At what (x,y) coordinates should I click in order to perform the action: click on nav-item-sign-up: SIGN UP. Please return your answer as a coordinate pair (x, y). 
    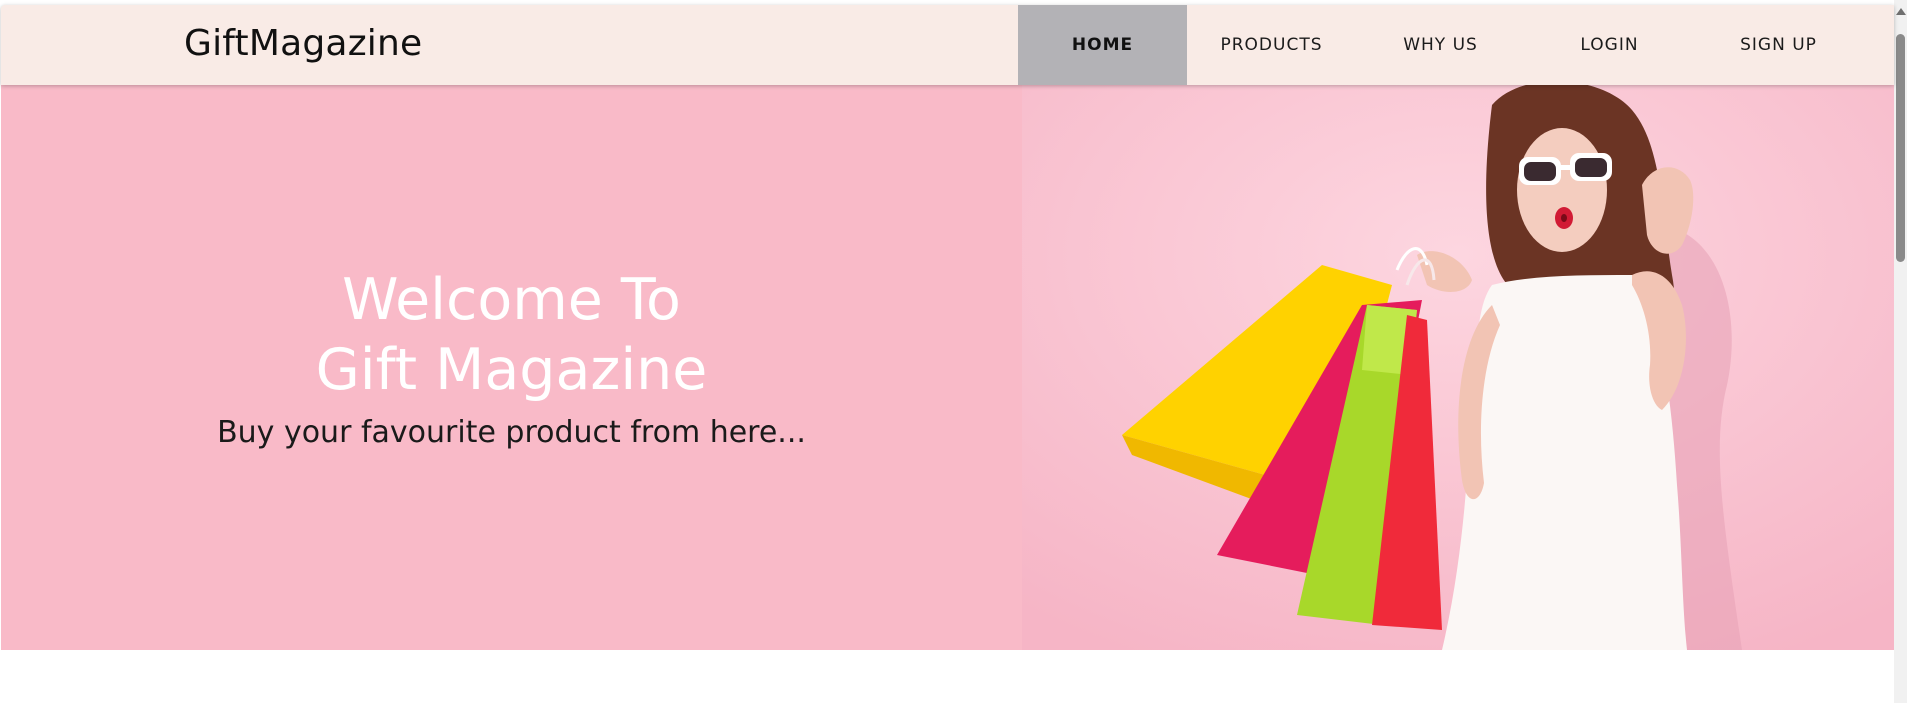
    Looking at the image, I should click on (1778, 45).